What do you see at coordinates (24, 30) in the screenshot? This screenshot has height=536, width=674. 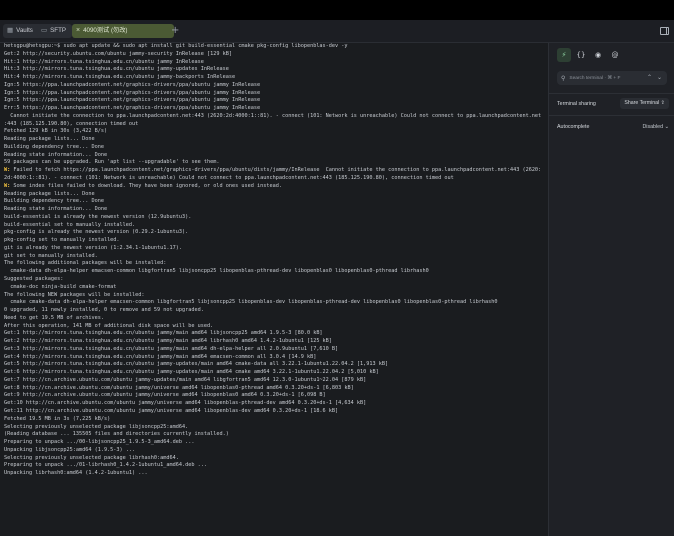 I see `tab-vaults-label: Vaults` at bounding box center [24, 30].